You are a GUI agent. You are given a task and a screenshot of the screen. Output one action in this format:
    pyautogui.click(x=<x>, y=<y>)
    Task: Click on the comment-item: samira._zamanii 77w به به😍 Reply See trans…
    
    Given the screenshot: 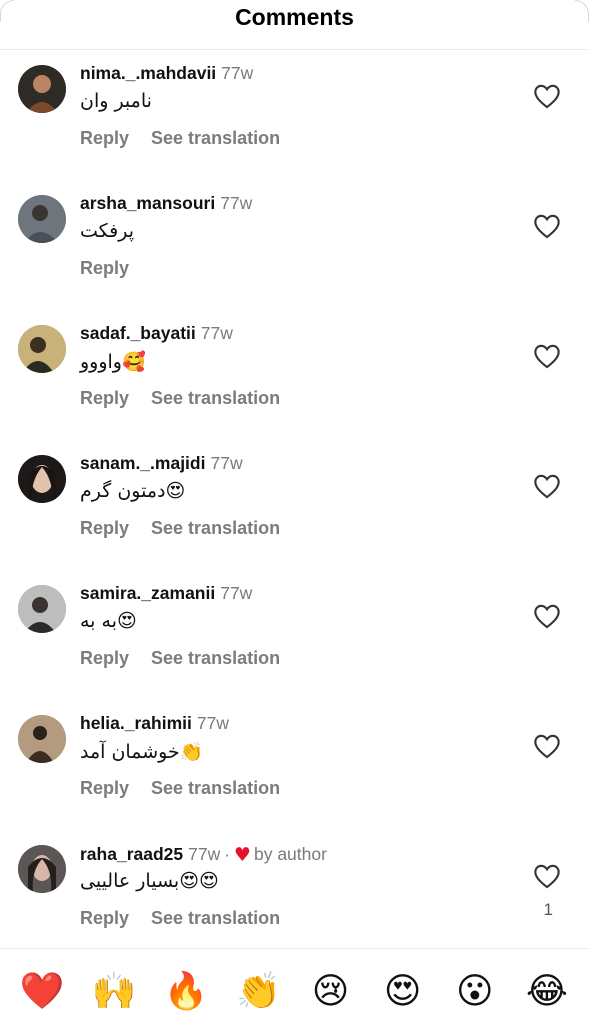 What is the action you would take?
    pyautogui.click(x=294, y=635)
    